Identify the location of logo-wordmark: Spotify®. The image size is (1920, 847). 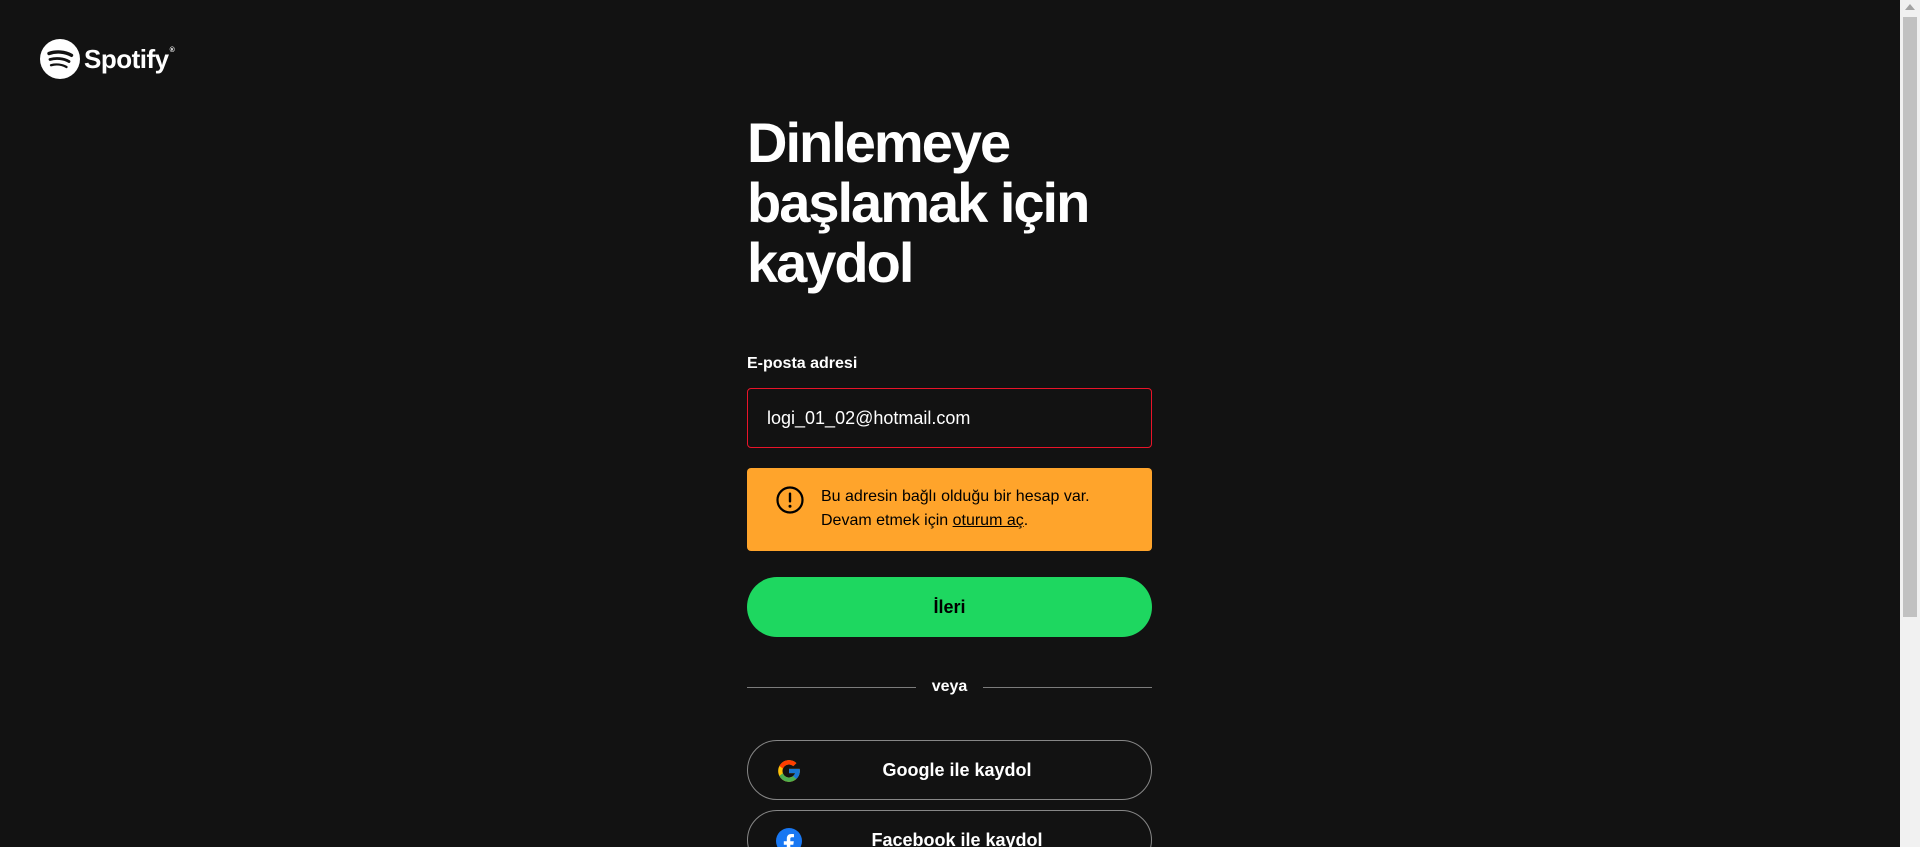
(129, 59).